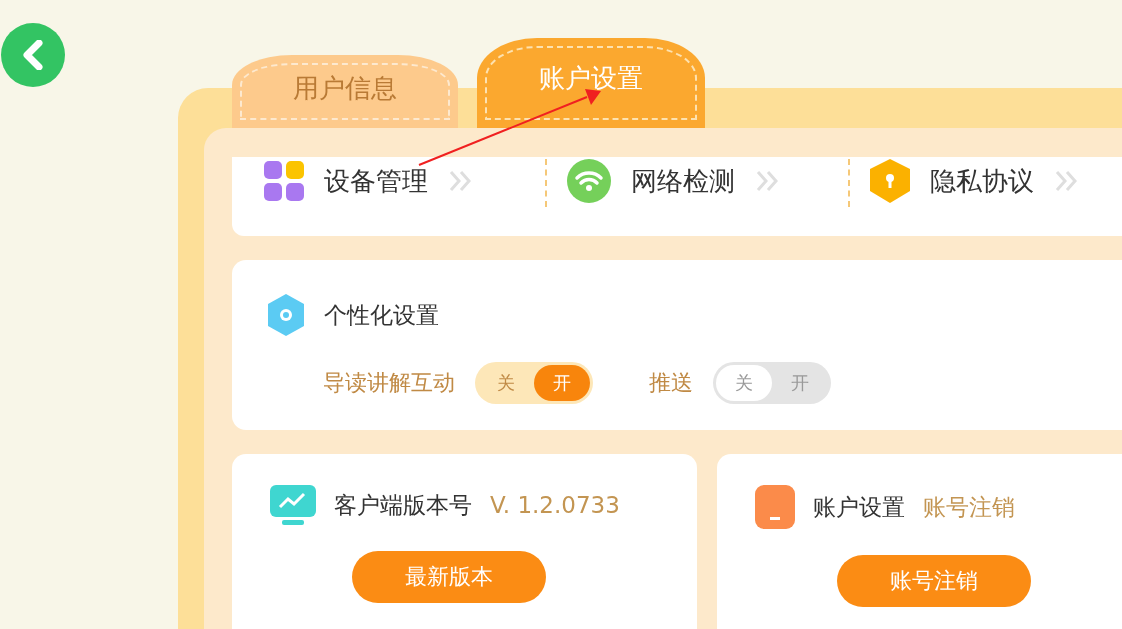  What do you see at coordinates (555, 505) in the screenshot?
I see `card-value: V. 1.2.0733` at bounding box center [555, 505].